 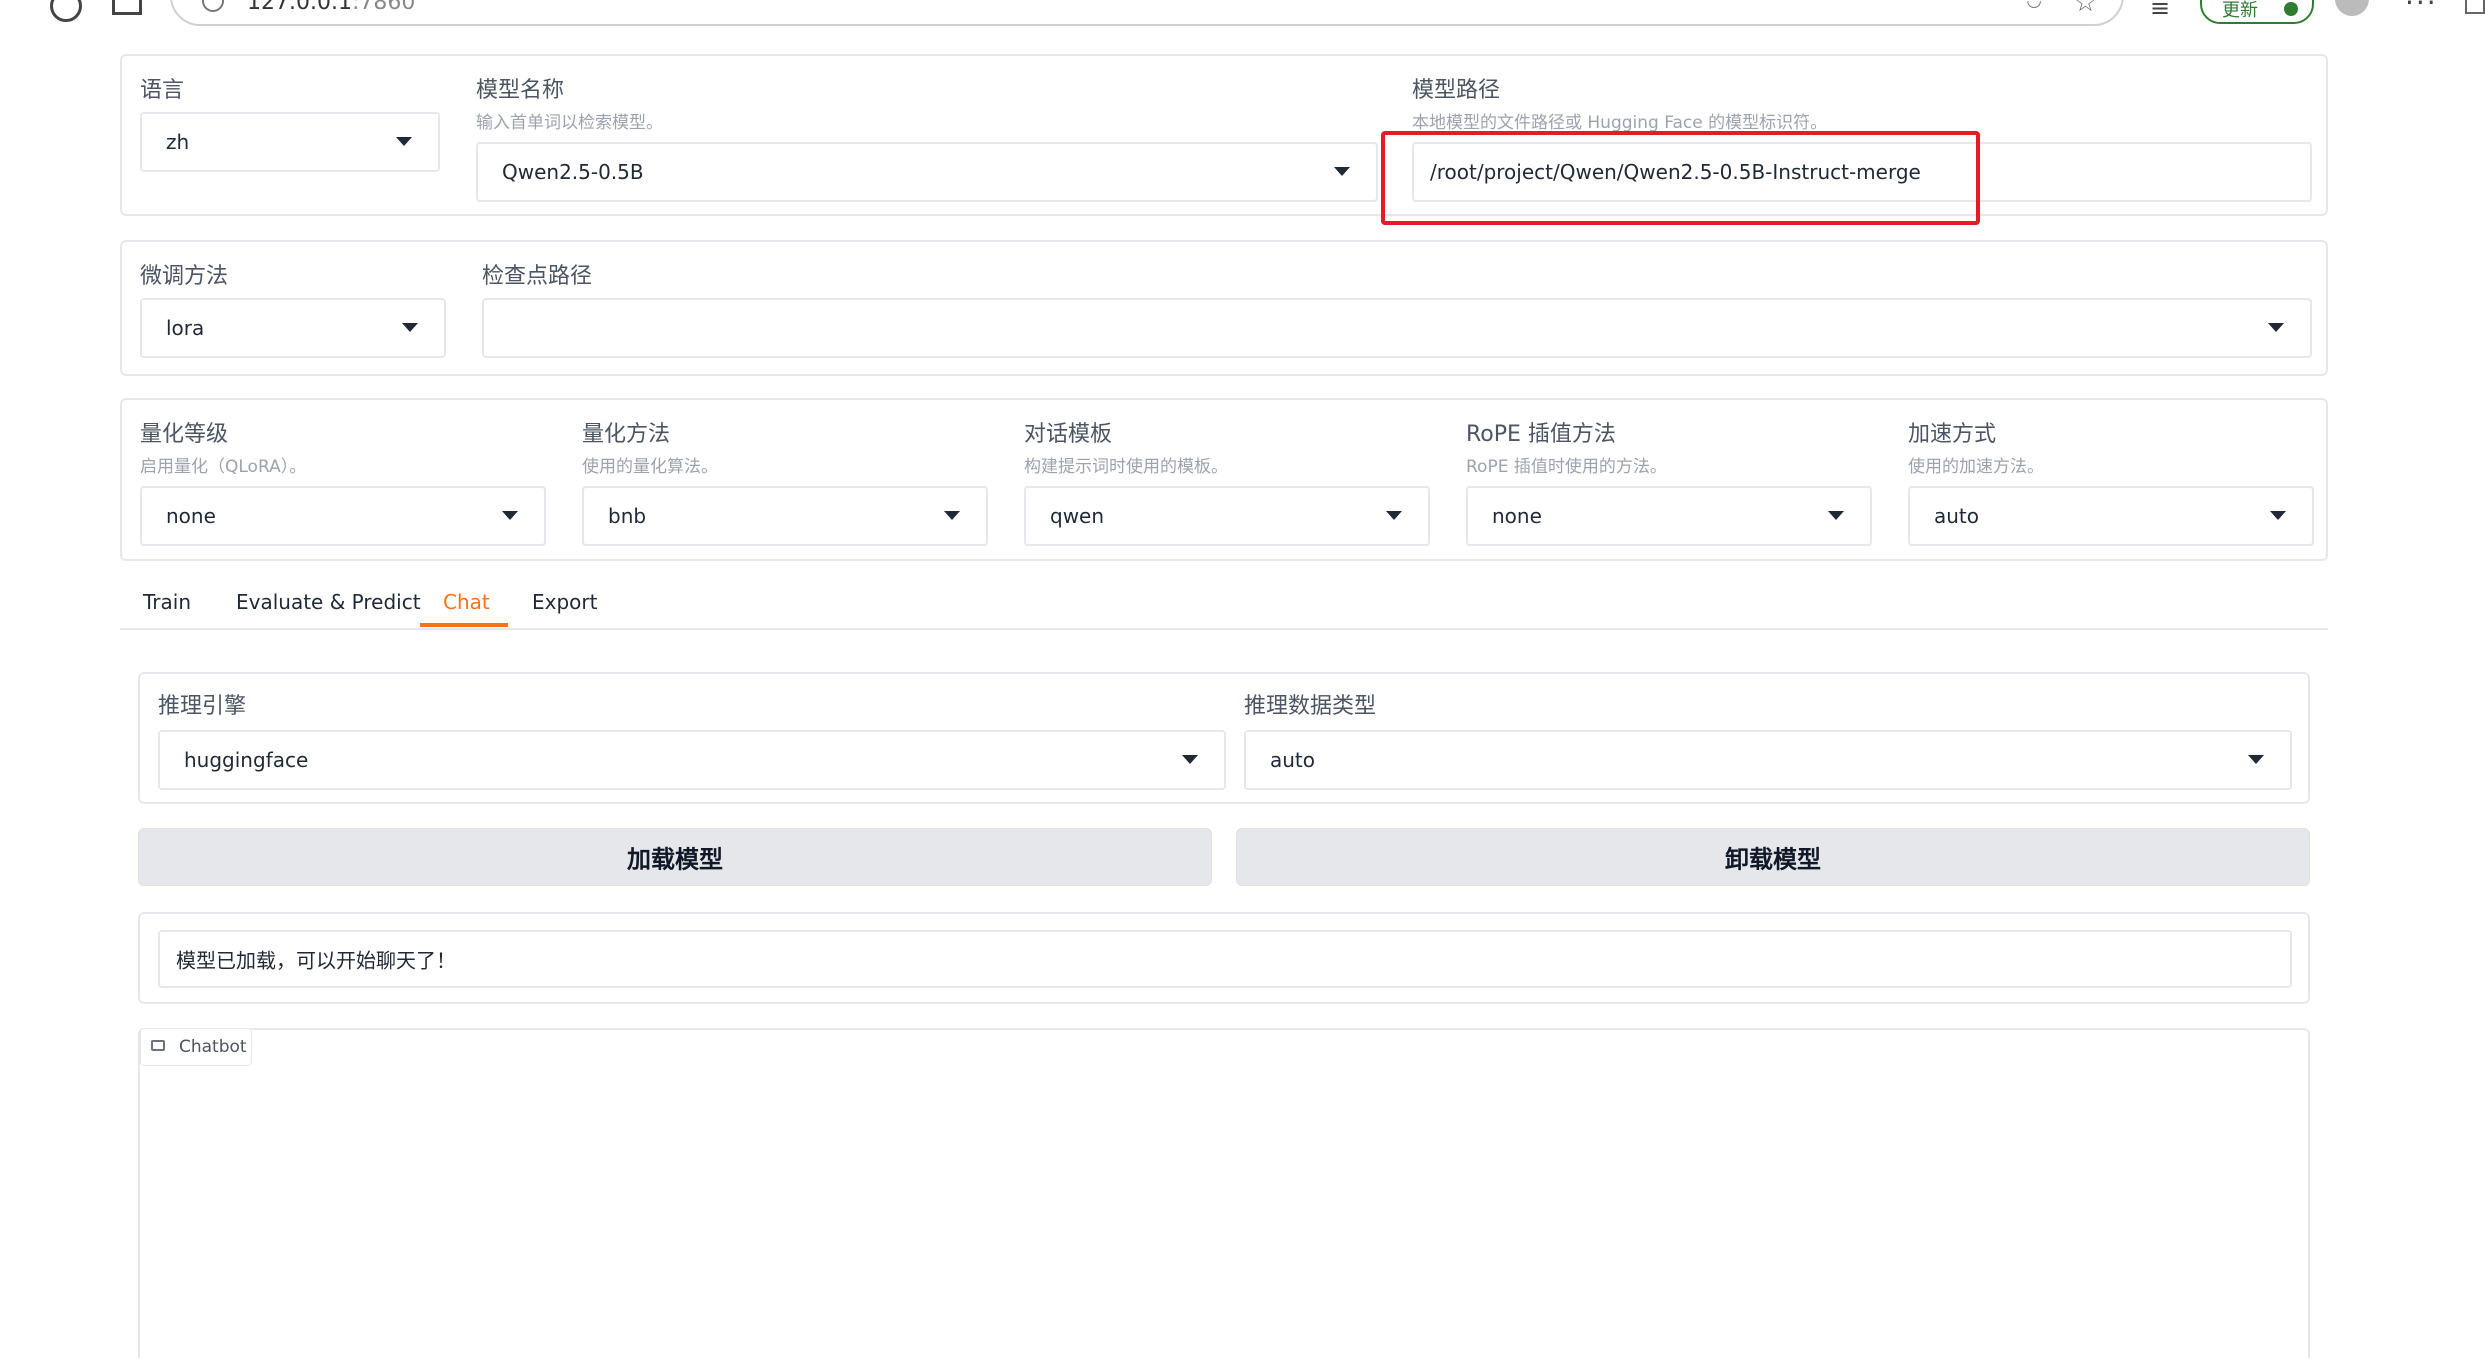 I want to click on url-text: 127.0.0.1:7860, so click(x=331, y=7).